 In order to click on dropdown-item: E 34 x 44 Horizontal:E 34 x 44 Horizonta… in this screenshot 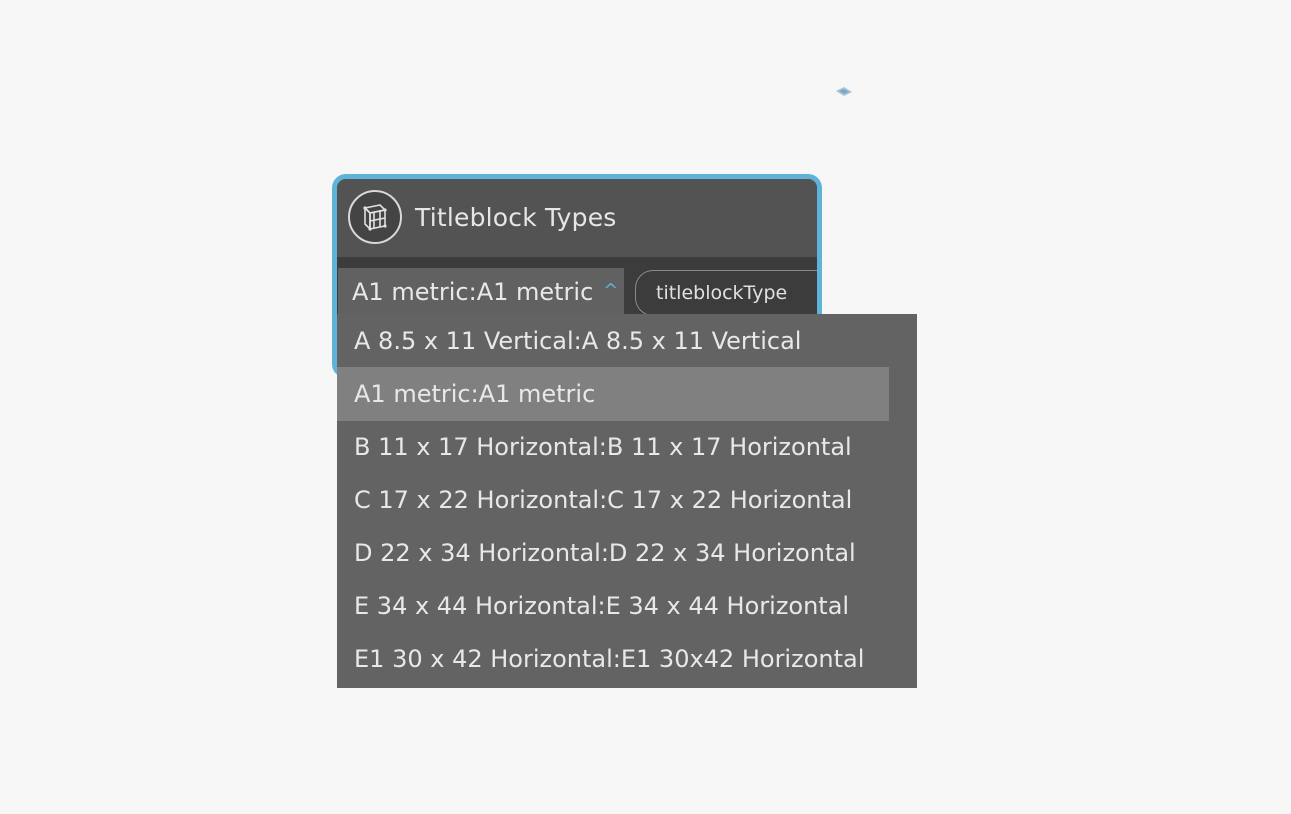, I will do `click(613, 606)`.